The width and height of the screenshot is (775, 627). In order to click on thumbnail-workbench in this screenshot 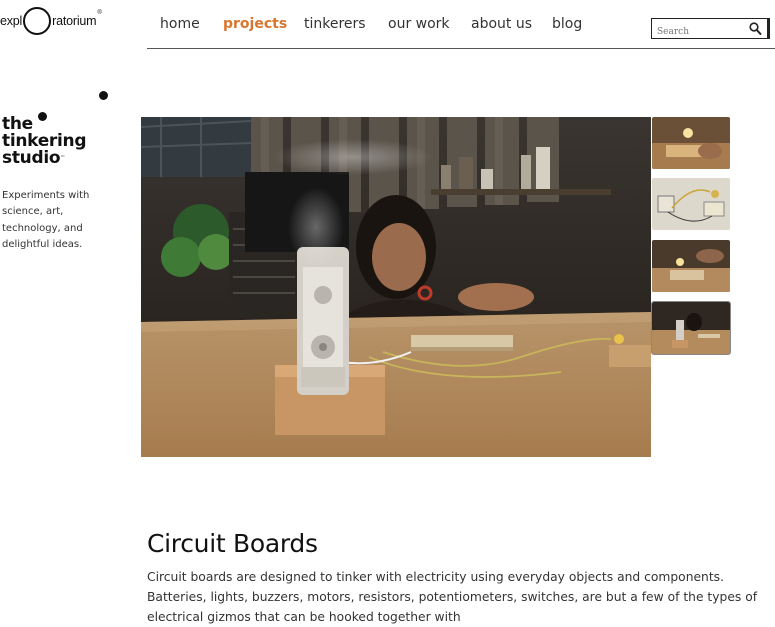, I will do `click(691, 328)`.